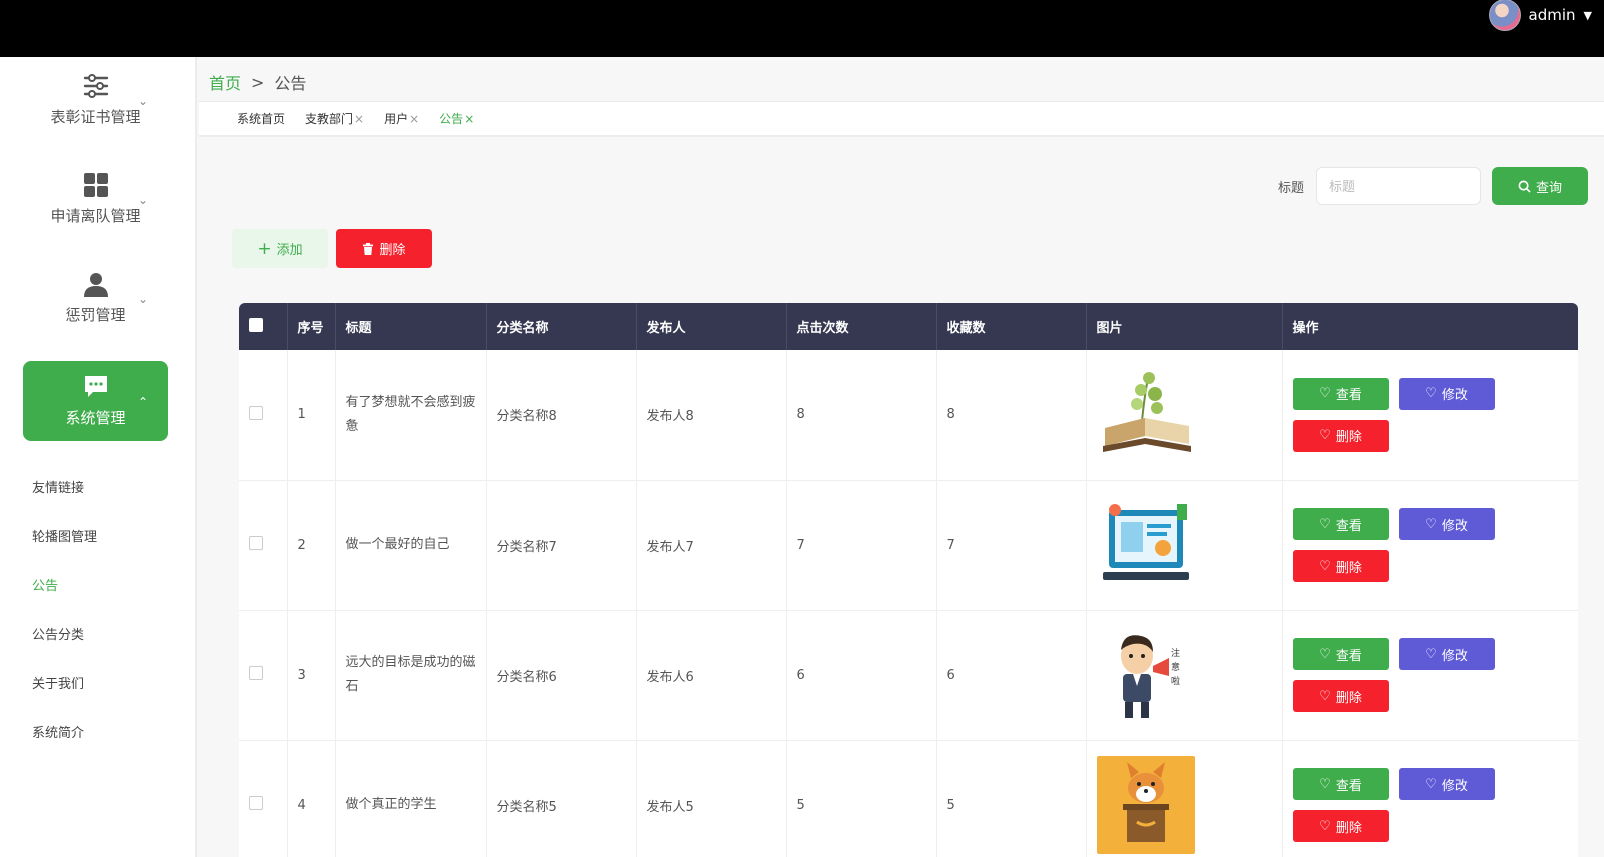 This screenshot has width=1604, height=857. I want to click on row-select-cell, so click(263, 415).